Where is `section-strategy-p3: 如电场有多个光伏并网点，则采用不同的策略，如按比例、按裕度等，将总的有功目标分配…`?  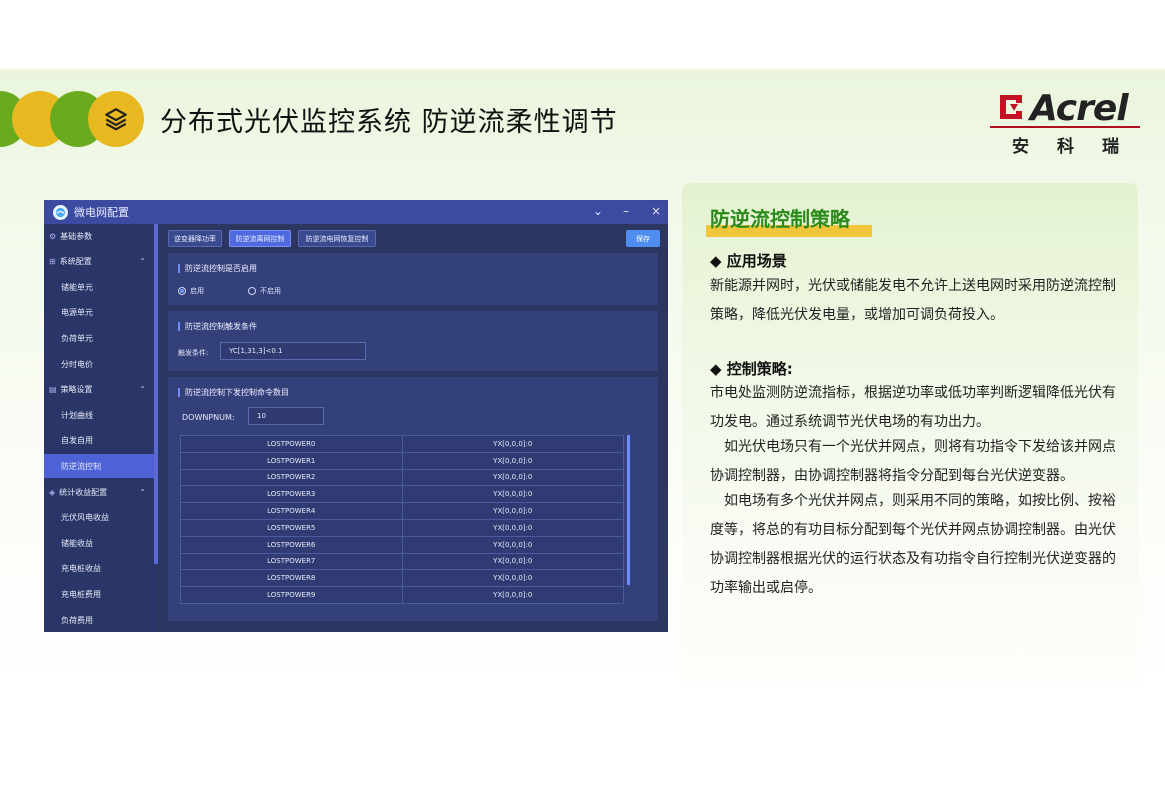
section-strategy-p3: 如电场有多个光伏并网点，则采用不同的策略，如按比例、按裕度等，将总的有功目标分配… is located at coordinates (913, 544).